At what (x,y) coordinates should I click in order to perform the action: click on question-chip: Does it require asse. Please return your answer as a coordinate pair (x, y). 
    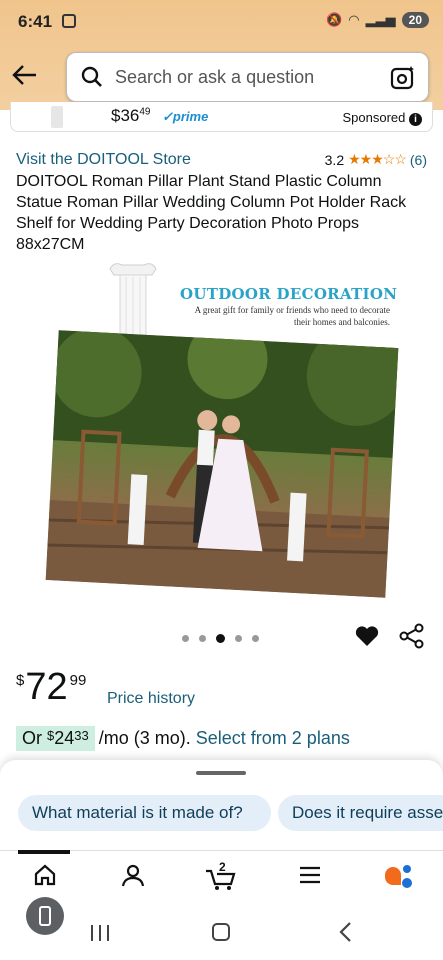
    Looking at the image, I should click on (360, 813).